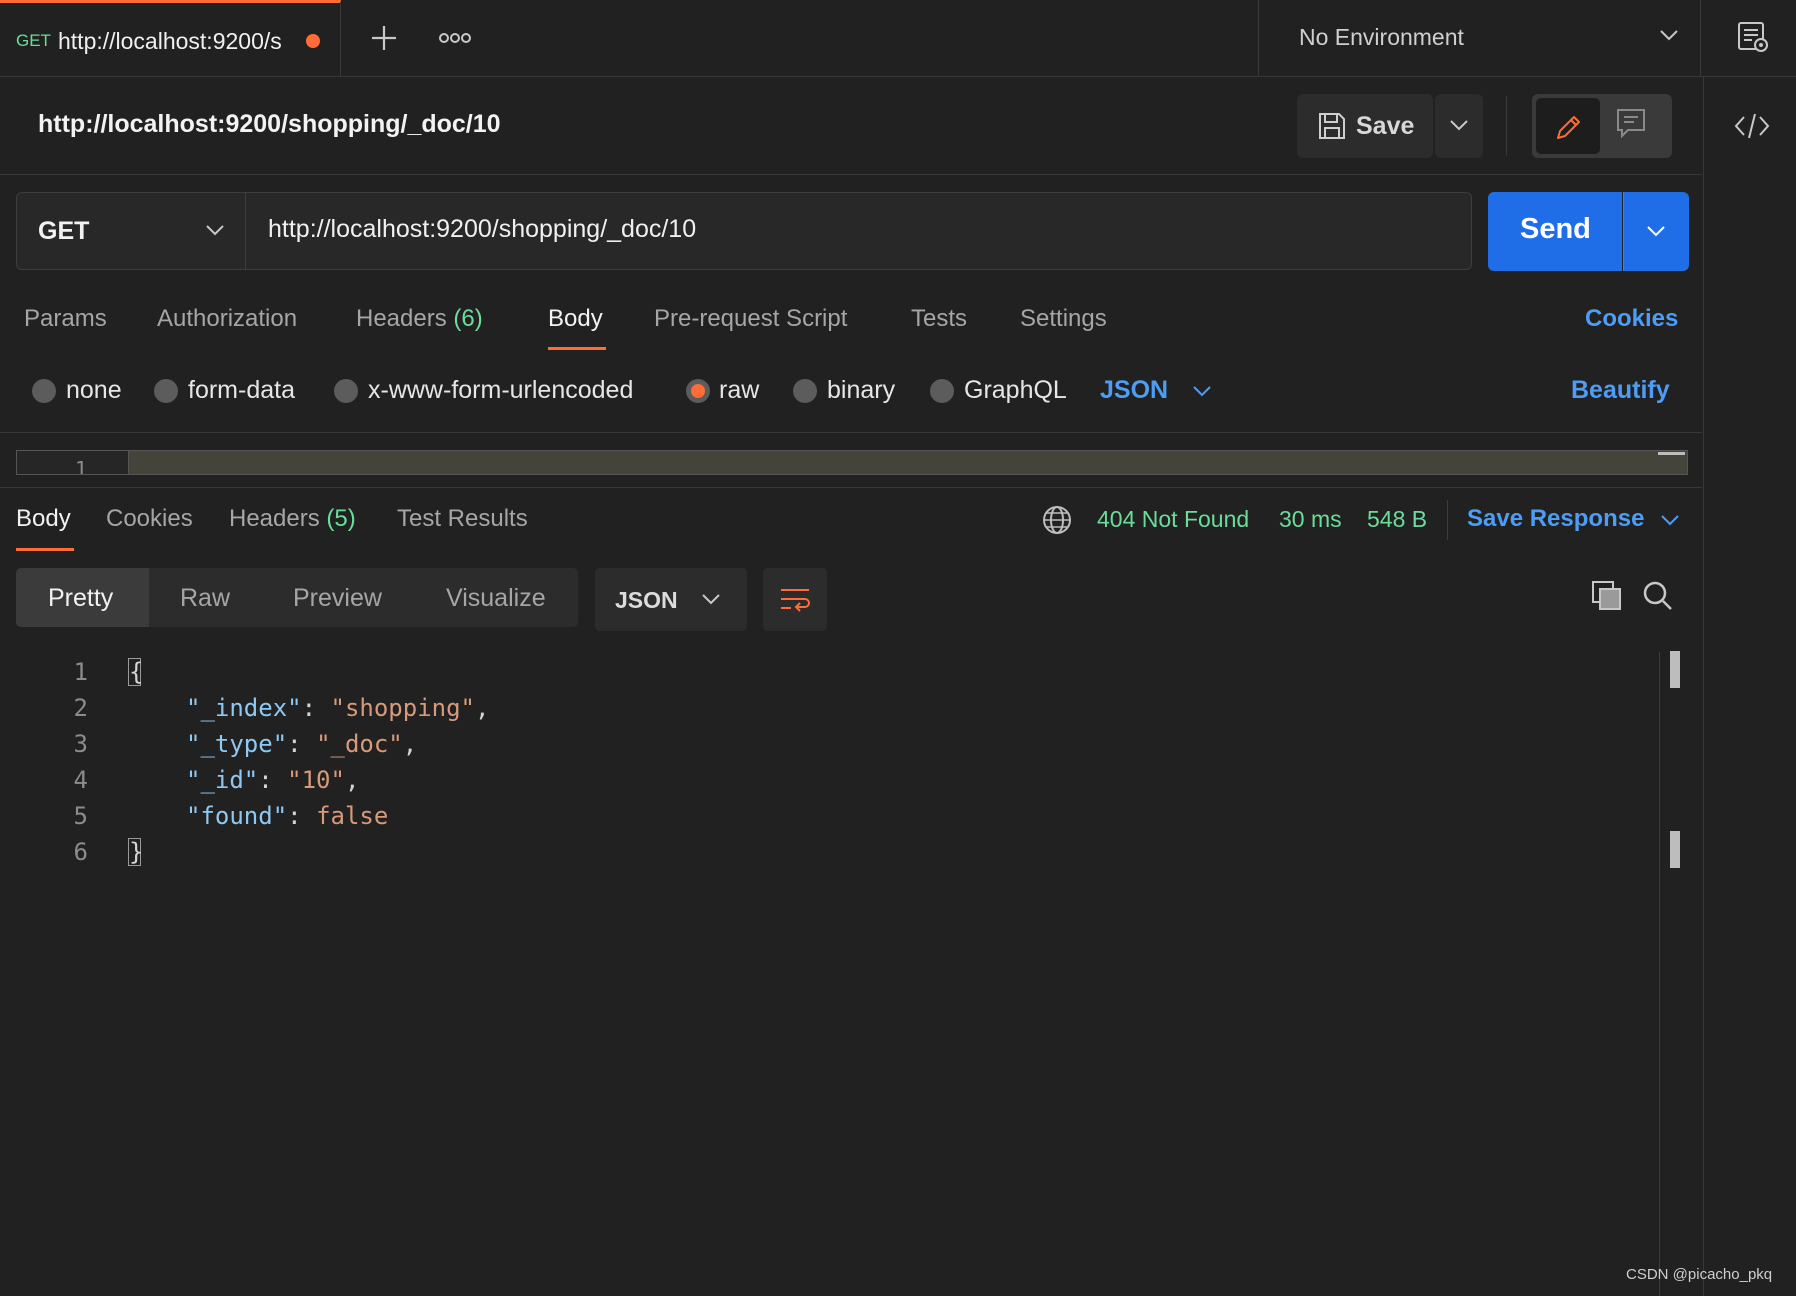 This screenshot has width=1796, height=1296. Describe the element at coordinates (859, 231) in the screenshot. I see `url-input: http://localhost:9200/shopping/_doc/10` at that location.